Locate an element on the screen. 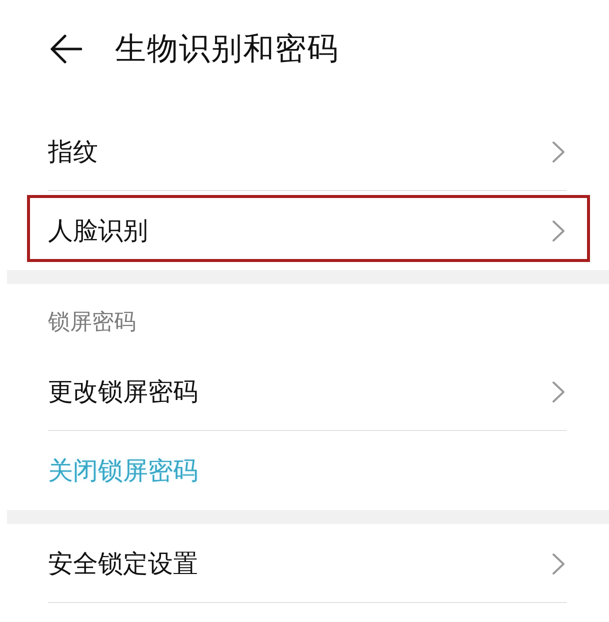 The width and height of the screenshot is (609, 622). back-button is located at coordinates (66, 49).